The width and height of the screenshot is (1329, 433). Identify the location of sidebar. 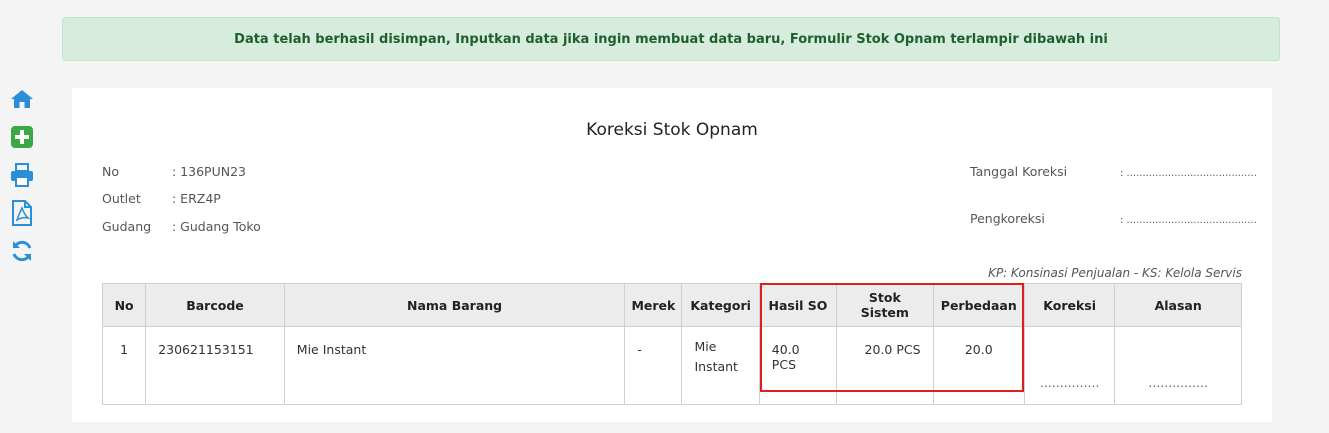
(22, 175).